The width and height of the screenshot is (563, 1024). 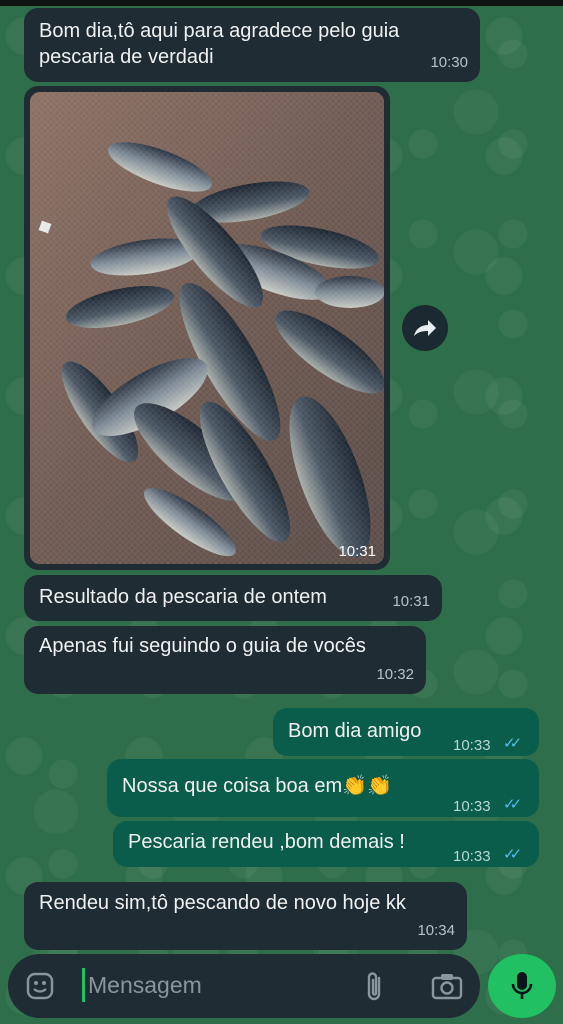 I want to click on message-time: 10:32, so click(x=395, y=674).